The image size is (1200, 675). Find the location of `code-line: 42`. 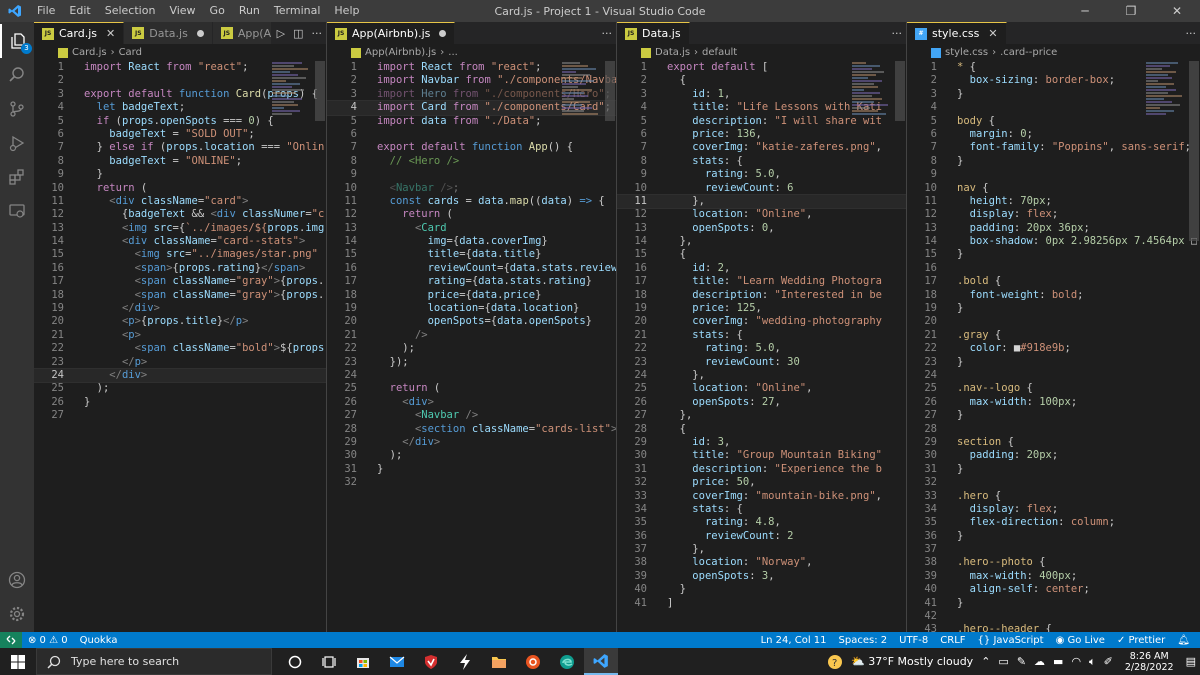

code-line: 42 is located at coordinates (1053, 616).